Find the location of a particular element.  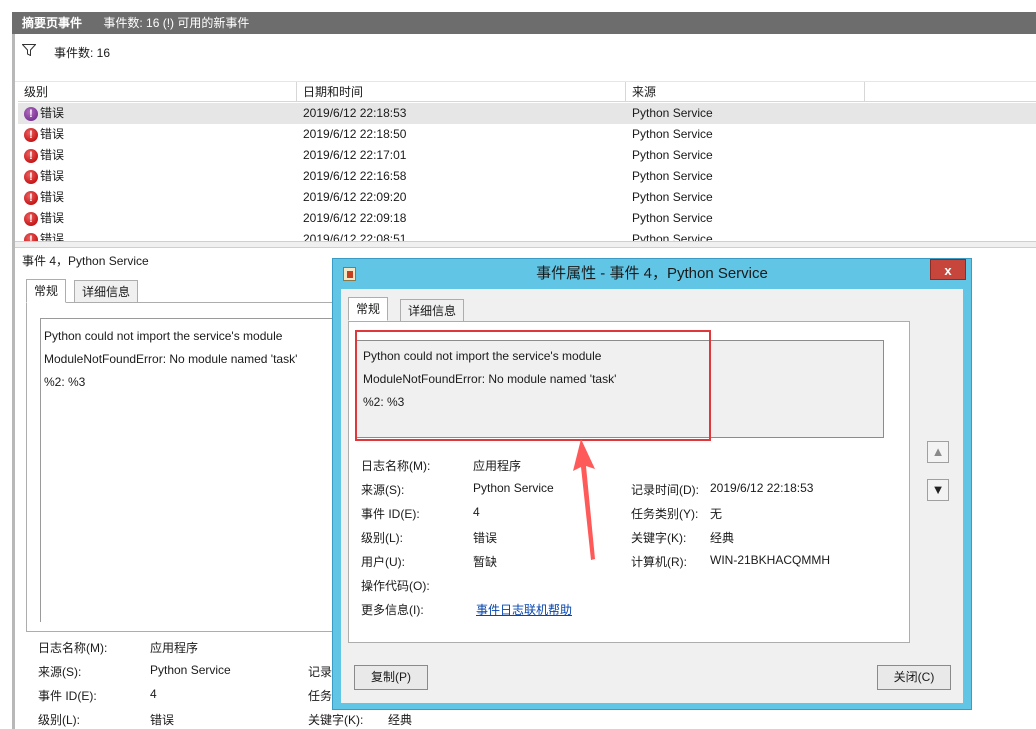

close-icon: x is located at coordinates (948, 269).